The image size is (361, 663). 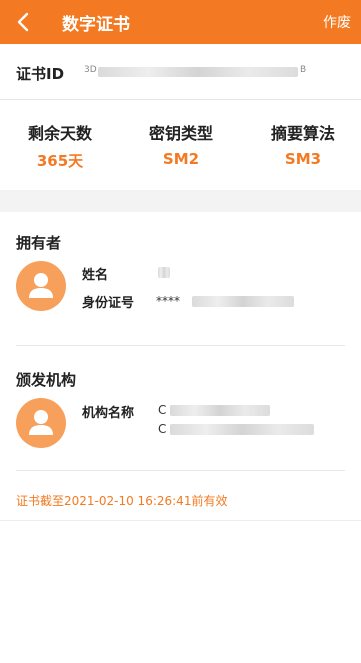 What do you see at coordinates (59, 133) in the screenshot?
I see `stat-label: 剩余天数` at bounding box center [59, 133].